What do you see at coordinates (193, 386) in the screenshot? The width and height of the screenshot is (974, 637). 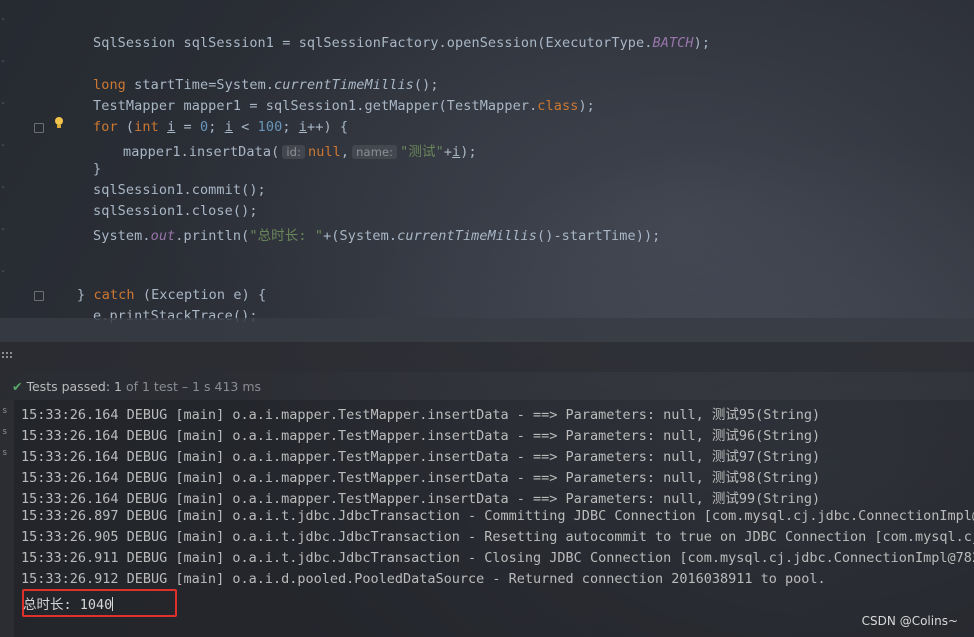 I see `test-status-detail: of 1 test – 1 s 413 ms` at bounding box center [193, 386].